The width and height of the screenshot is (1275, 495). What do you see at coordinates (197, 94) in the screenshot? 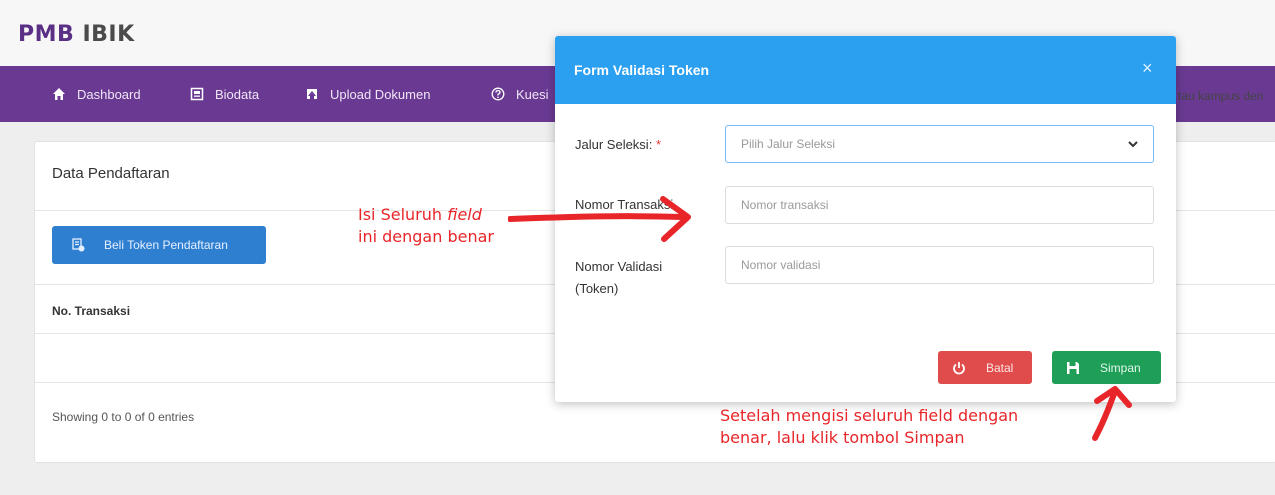
I see `id-card-icon` at bounding box center [197, 94].